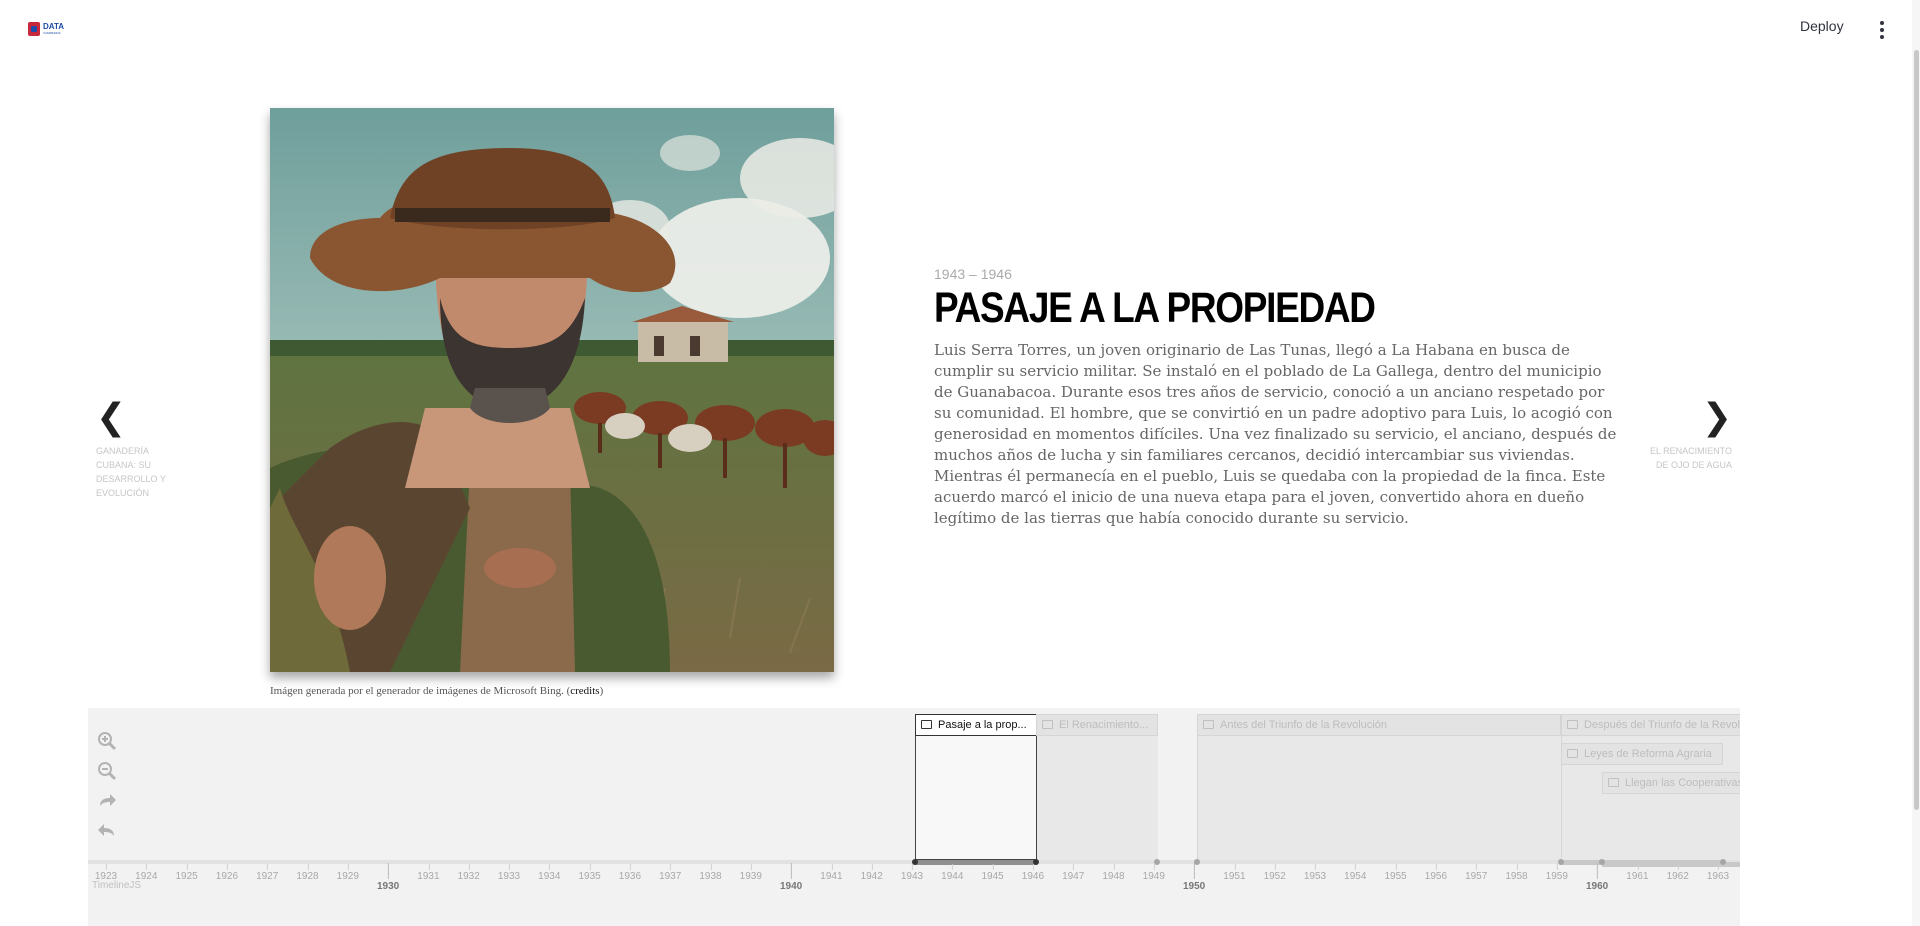 This screenshot has height=926, width=1920. I want to click on logo-text-bottom: CAMPESINA, so click(52, 33).